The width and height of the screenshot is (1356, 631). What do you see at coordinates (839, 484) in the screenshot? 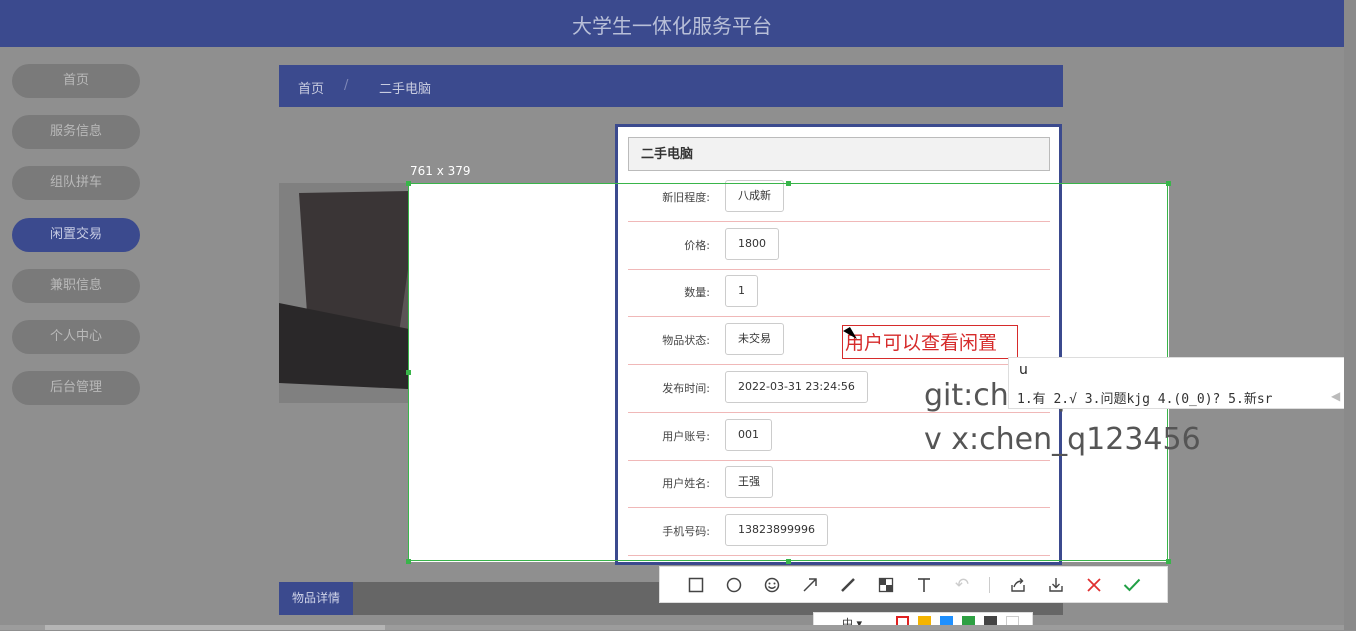
I see `field-row-username: 用户姓名: 王强` at bounding box center [839, 484].